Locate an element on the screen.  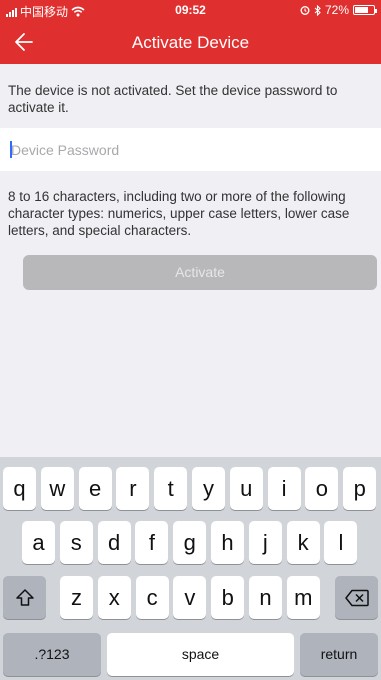
key-y: y is located at coordinates (208, 488).